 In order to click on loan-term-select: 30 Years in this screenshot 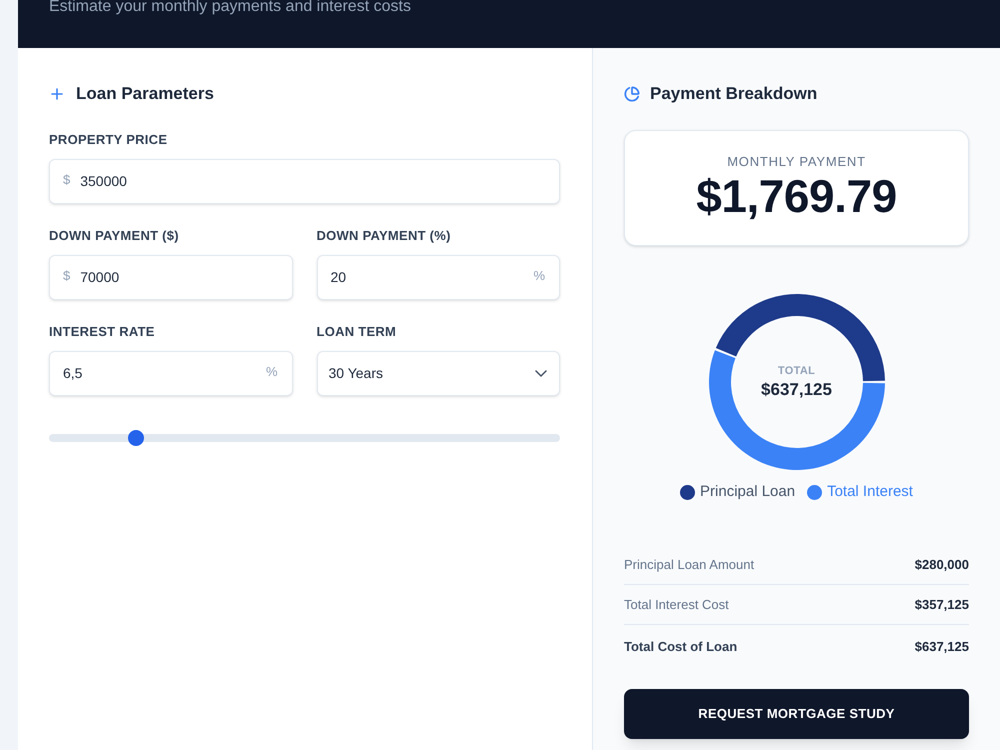, I will do `click(438, 373)`.